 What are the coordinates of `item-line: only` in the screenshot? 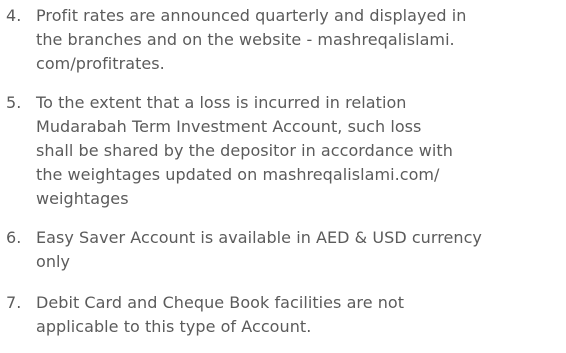 It's located at (53, 261).